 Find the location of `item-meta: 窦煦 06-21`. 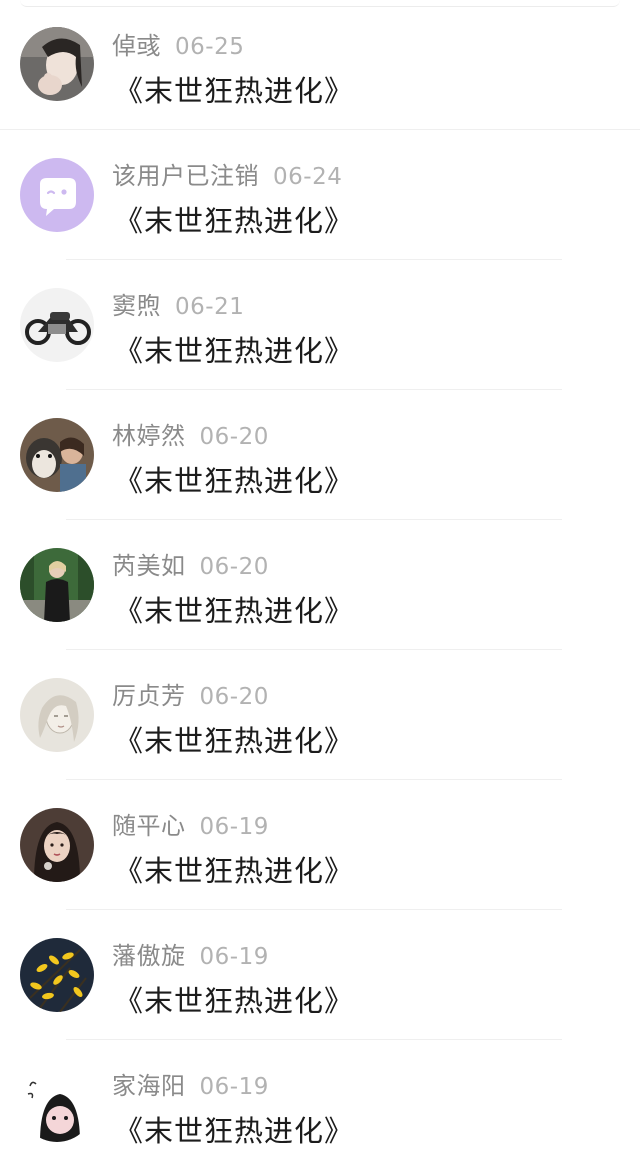

item-meta: 窦煦 06-21 is located at coordinates (178, 303).